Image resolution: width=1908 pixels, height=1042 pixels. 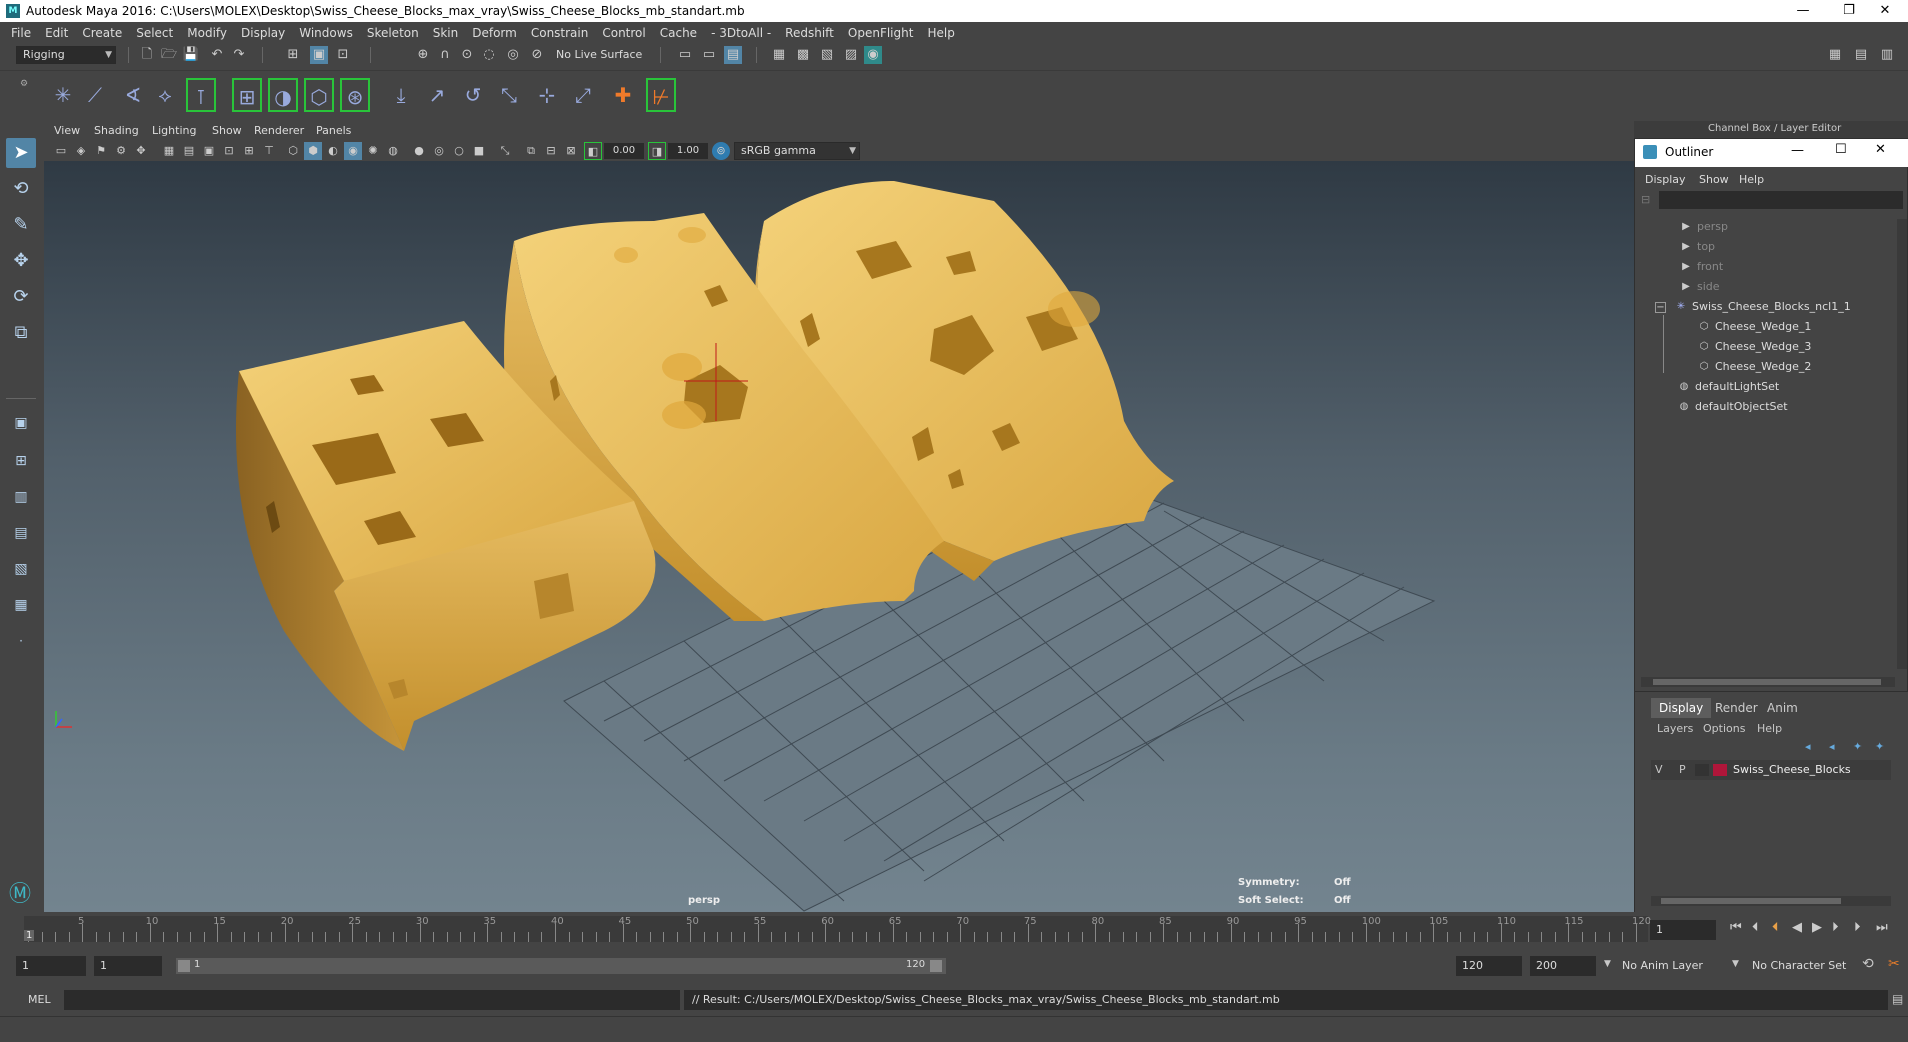 What do you see at coordinates (1799, 965) in the screenshot?
I see `character-set-dropdown: No Character Set` at bounding box center [1799, 965].